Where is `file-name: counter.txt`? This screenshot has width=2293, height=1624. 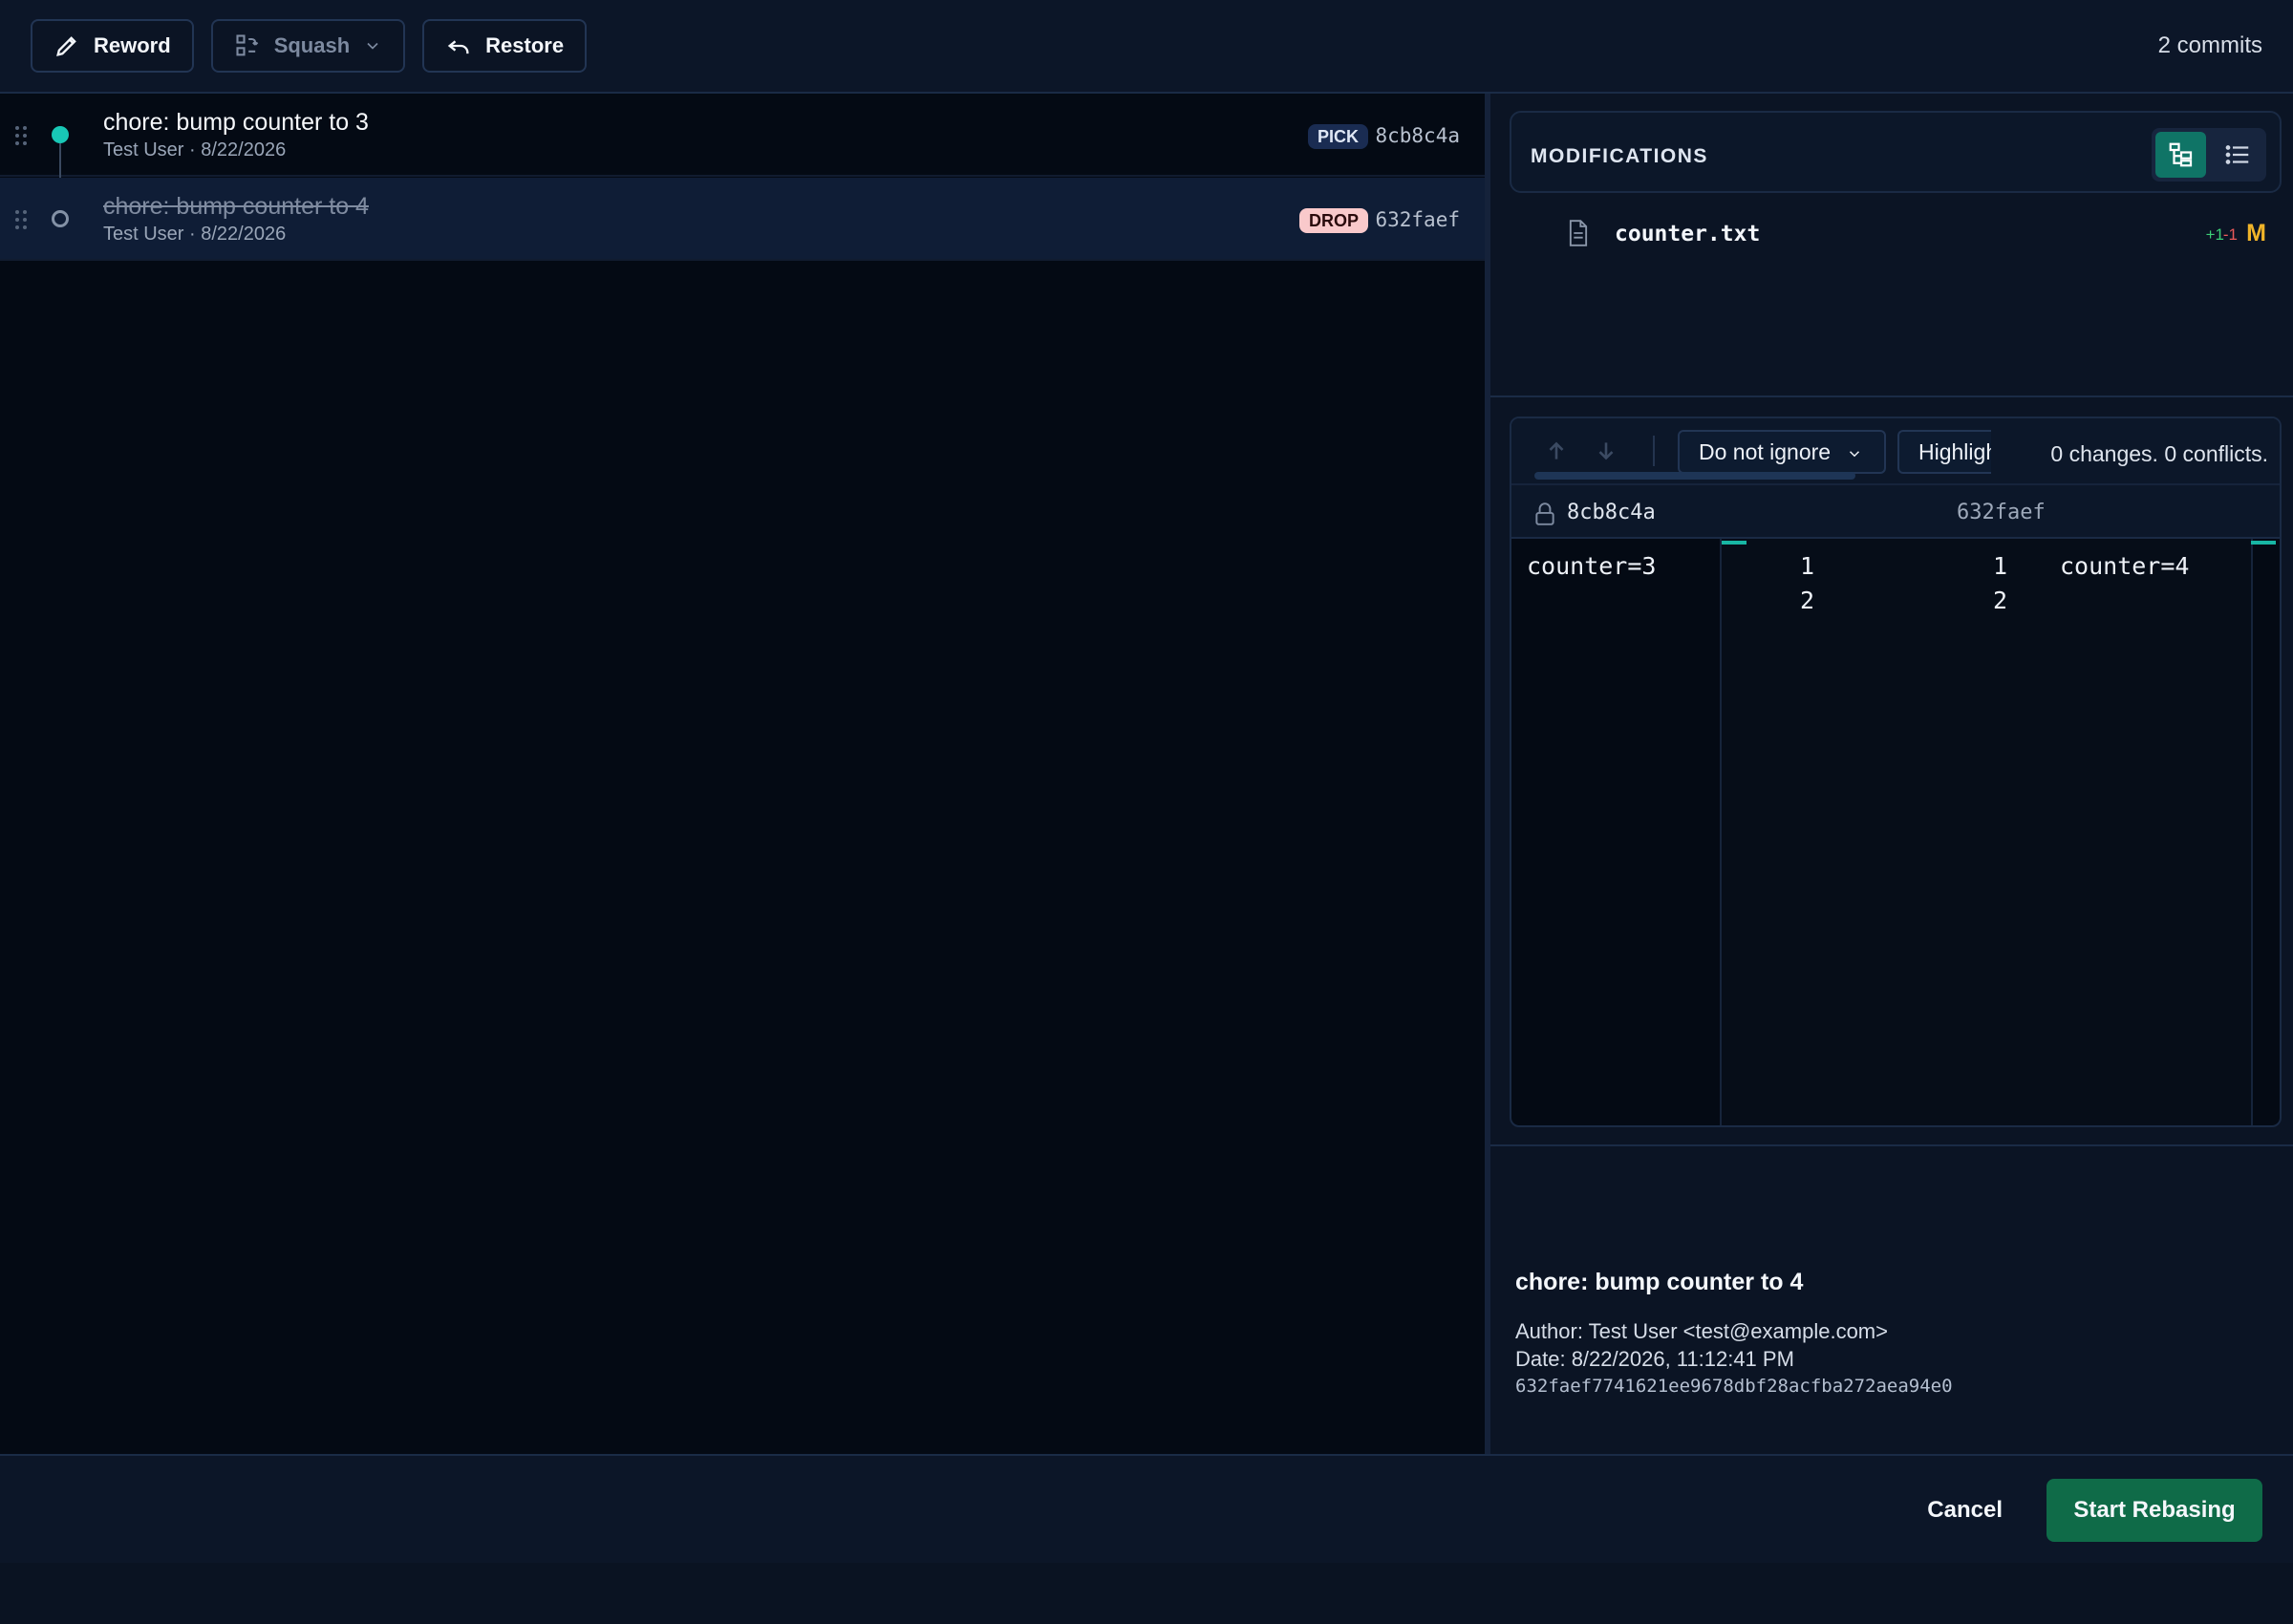
file-name: counter.txt is located at coordinates (1688, 234).